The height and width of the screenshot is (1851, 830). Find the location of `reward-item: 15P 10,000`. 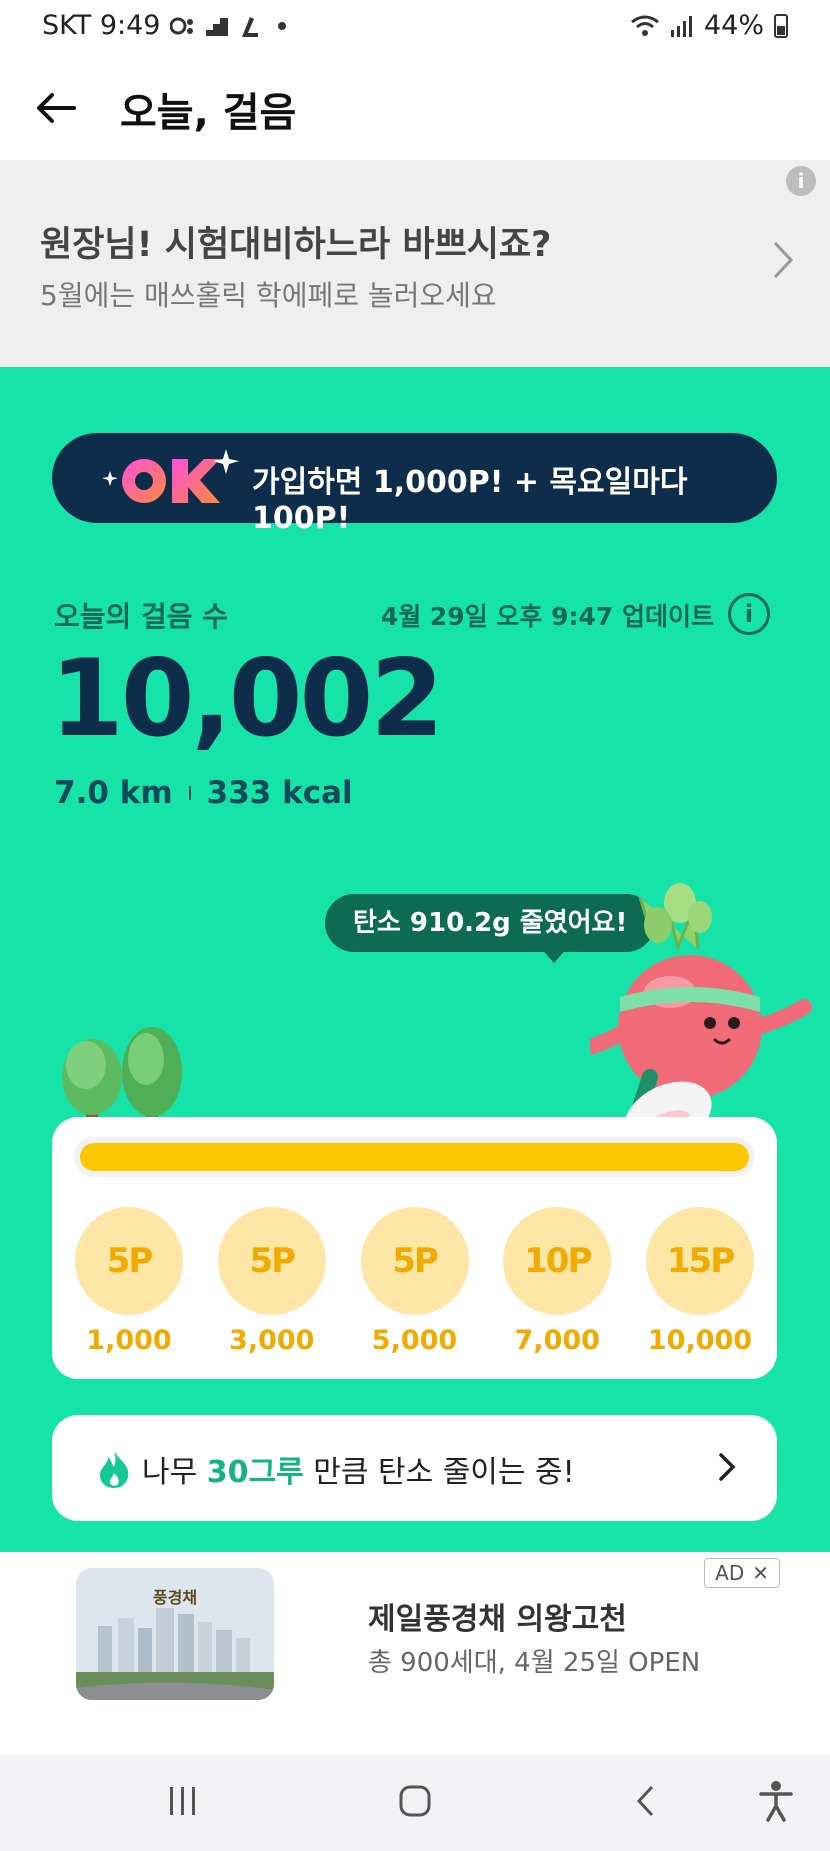

reward-item: 15P 10,000 is located at coordinates (700, 1281).